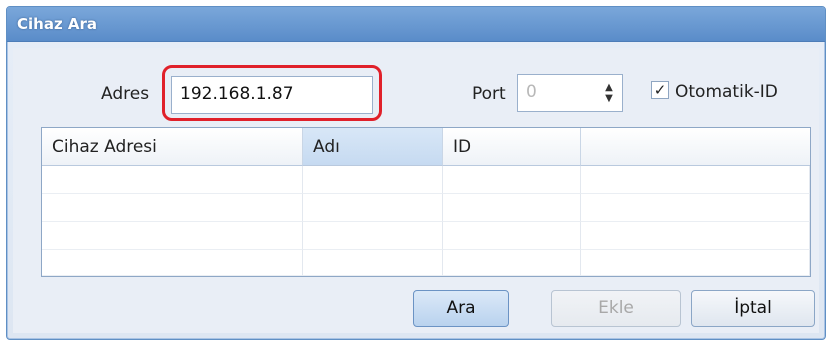 The image size is (831, 344). Describe the element at coordinates (512, 147) in the screenshot. I see `column-header-id: ID` at that location.